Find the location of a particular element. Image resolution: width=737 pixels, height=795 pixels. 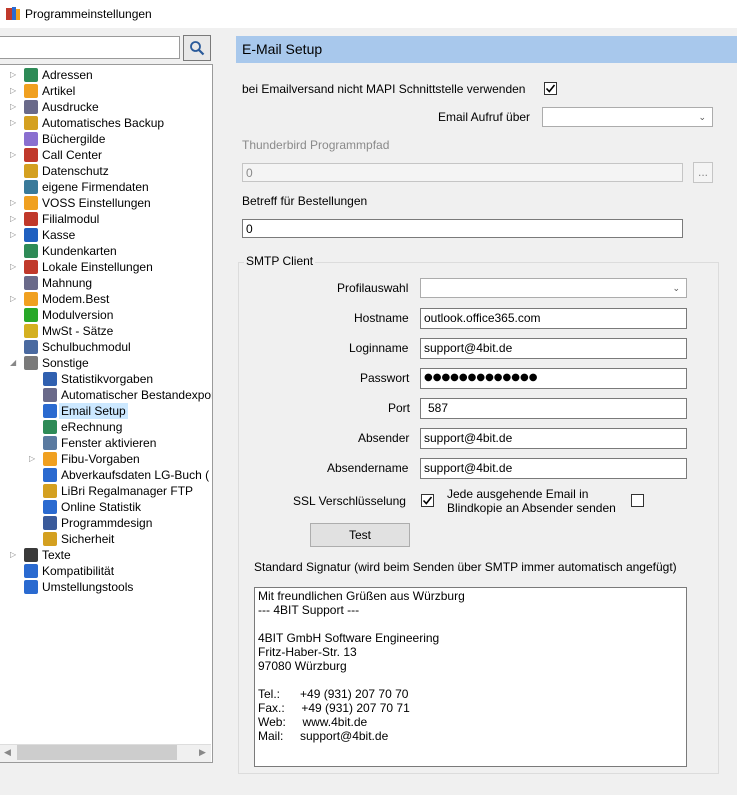

loginname-field: support@4bit.de is located at coordinates (553, 348).